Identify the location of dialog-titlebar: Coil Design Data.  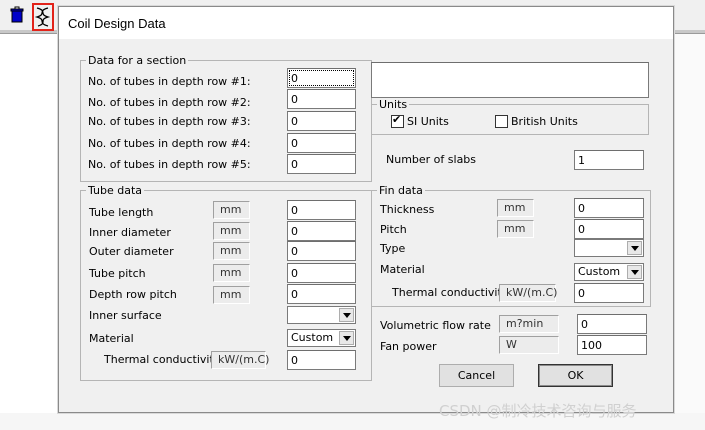
(366, 23).